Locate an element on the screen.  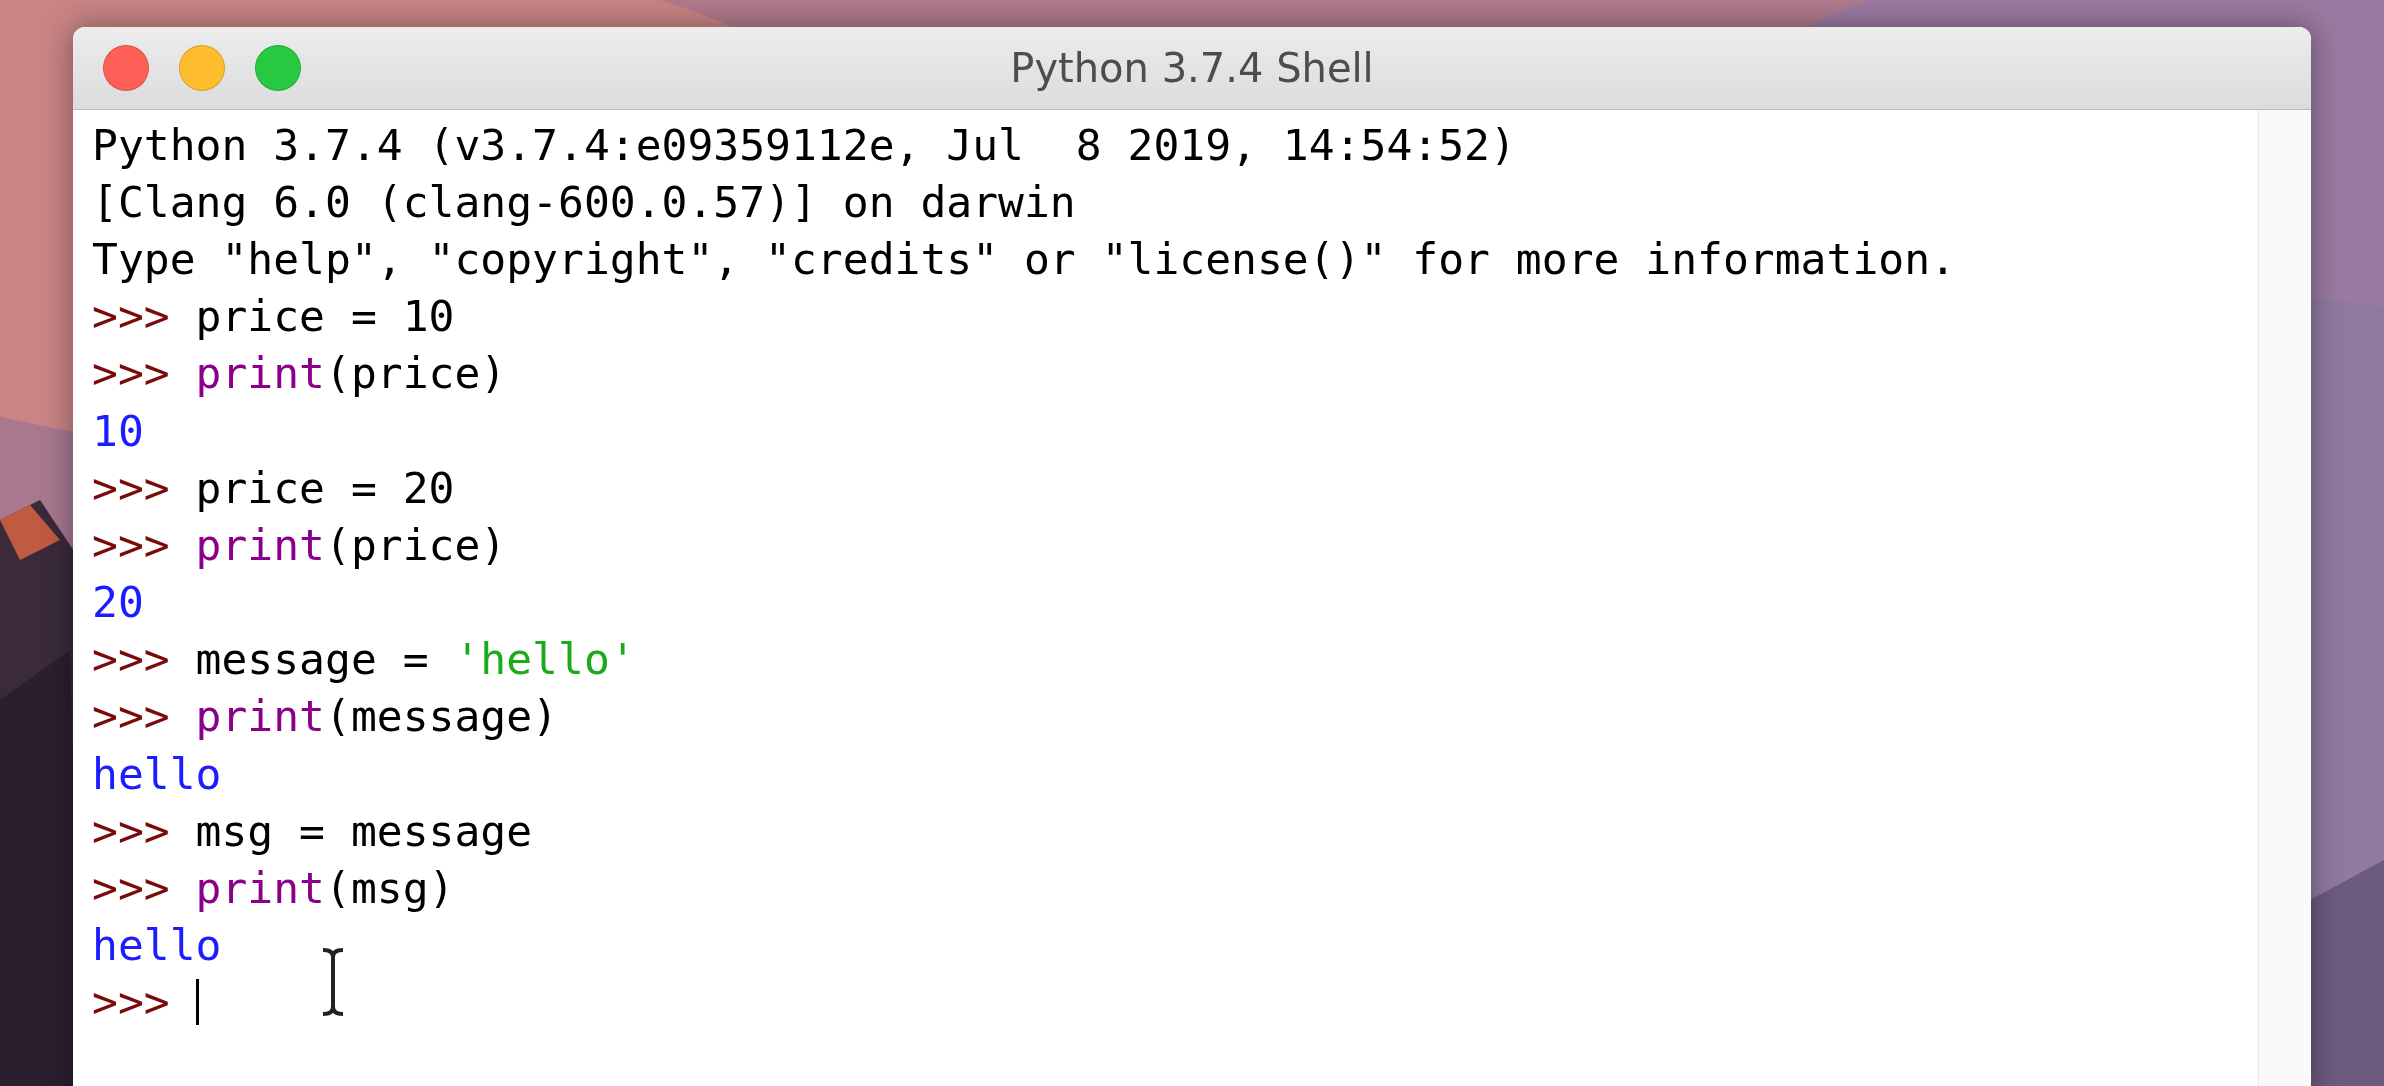
output-text: 10 is located at coordinates (118, 430).